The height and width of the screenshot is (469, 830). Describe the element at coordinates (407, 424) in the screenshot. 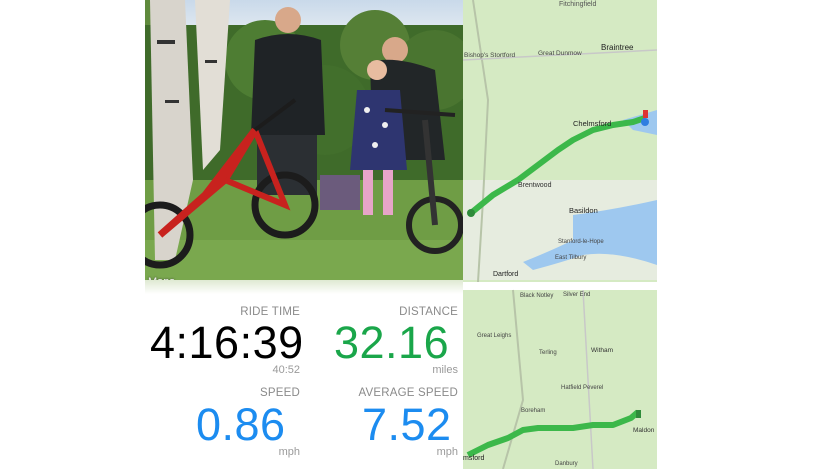

I see `average-speed-value: 7.52` at that location.